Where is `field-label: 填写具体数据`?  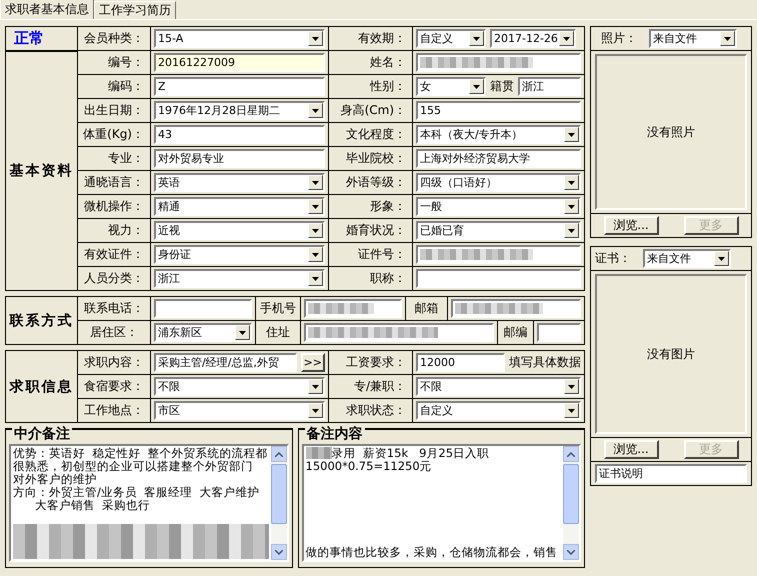
field-label: 填写具体数据 is located at coordinates (545, 362).